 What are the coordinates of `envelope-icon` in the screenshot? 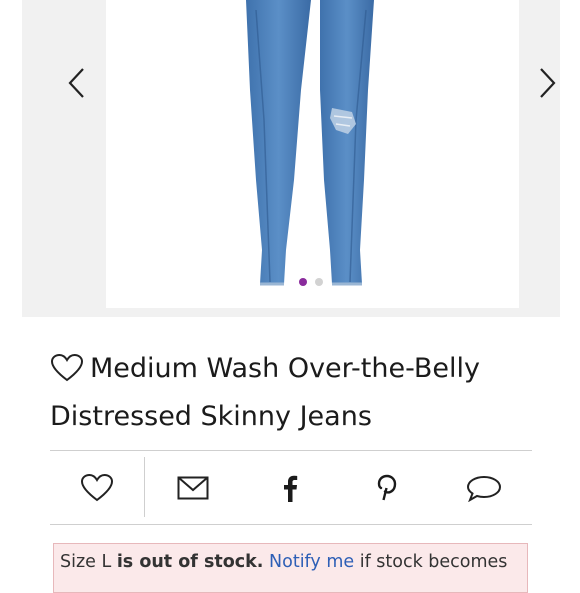 It's located at (193, 488).